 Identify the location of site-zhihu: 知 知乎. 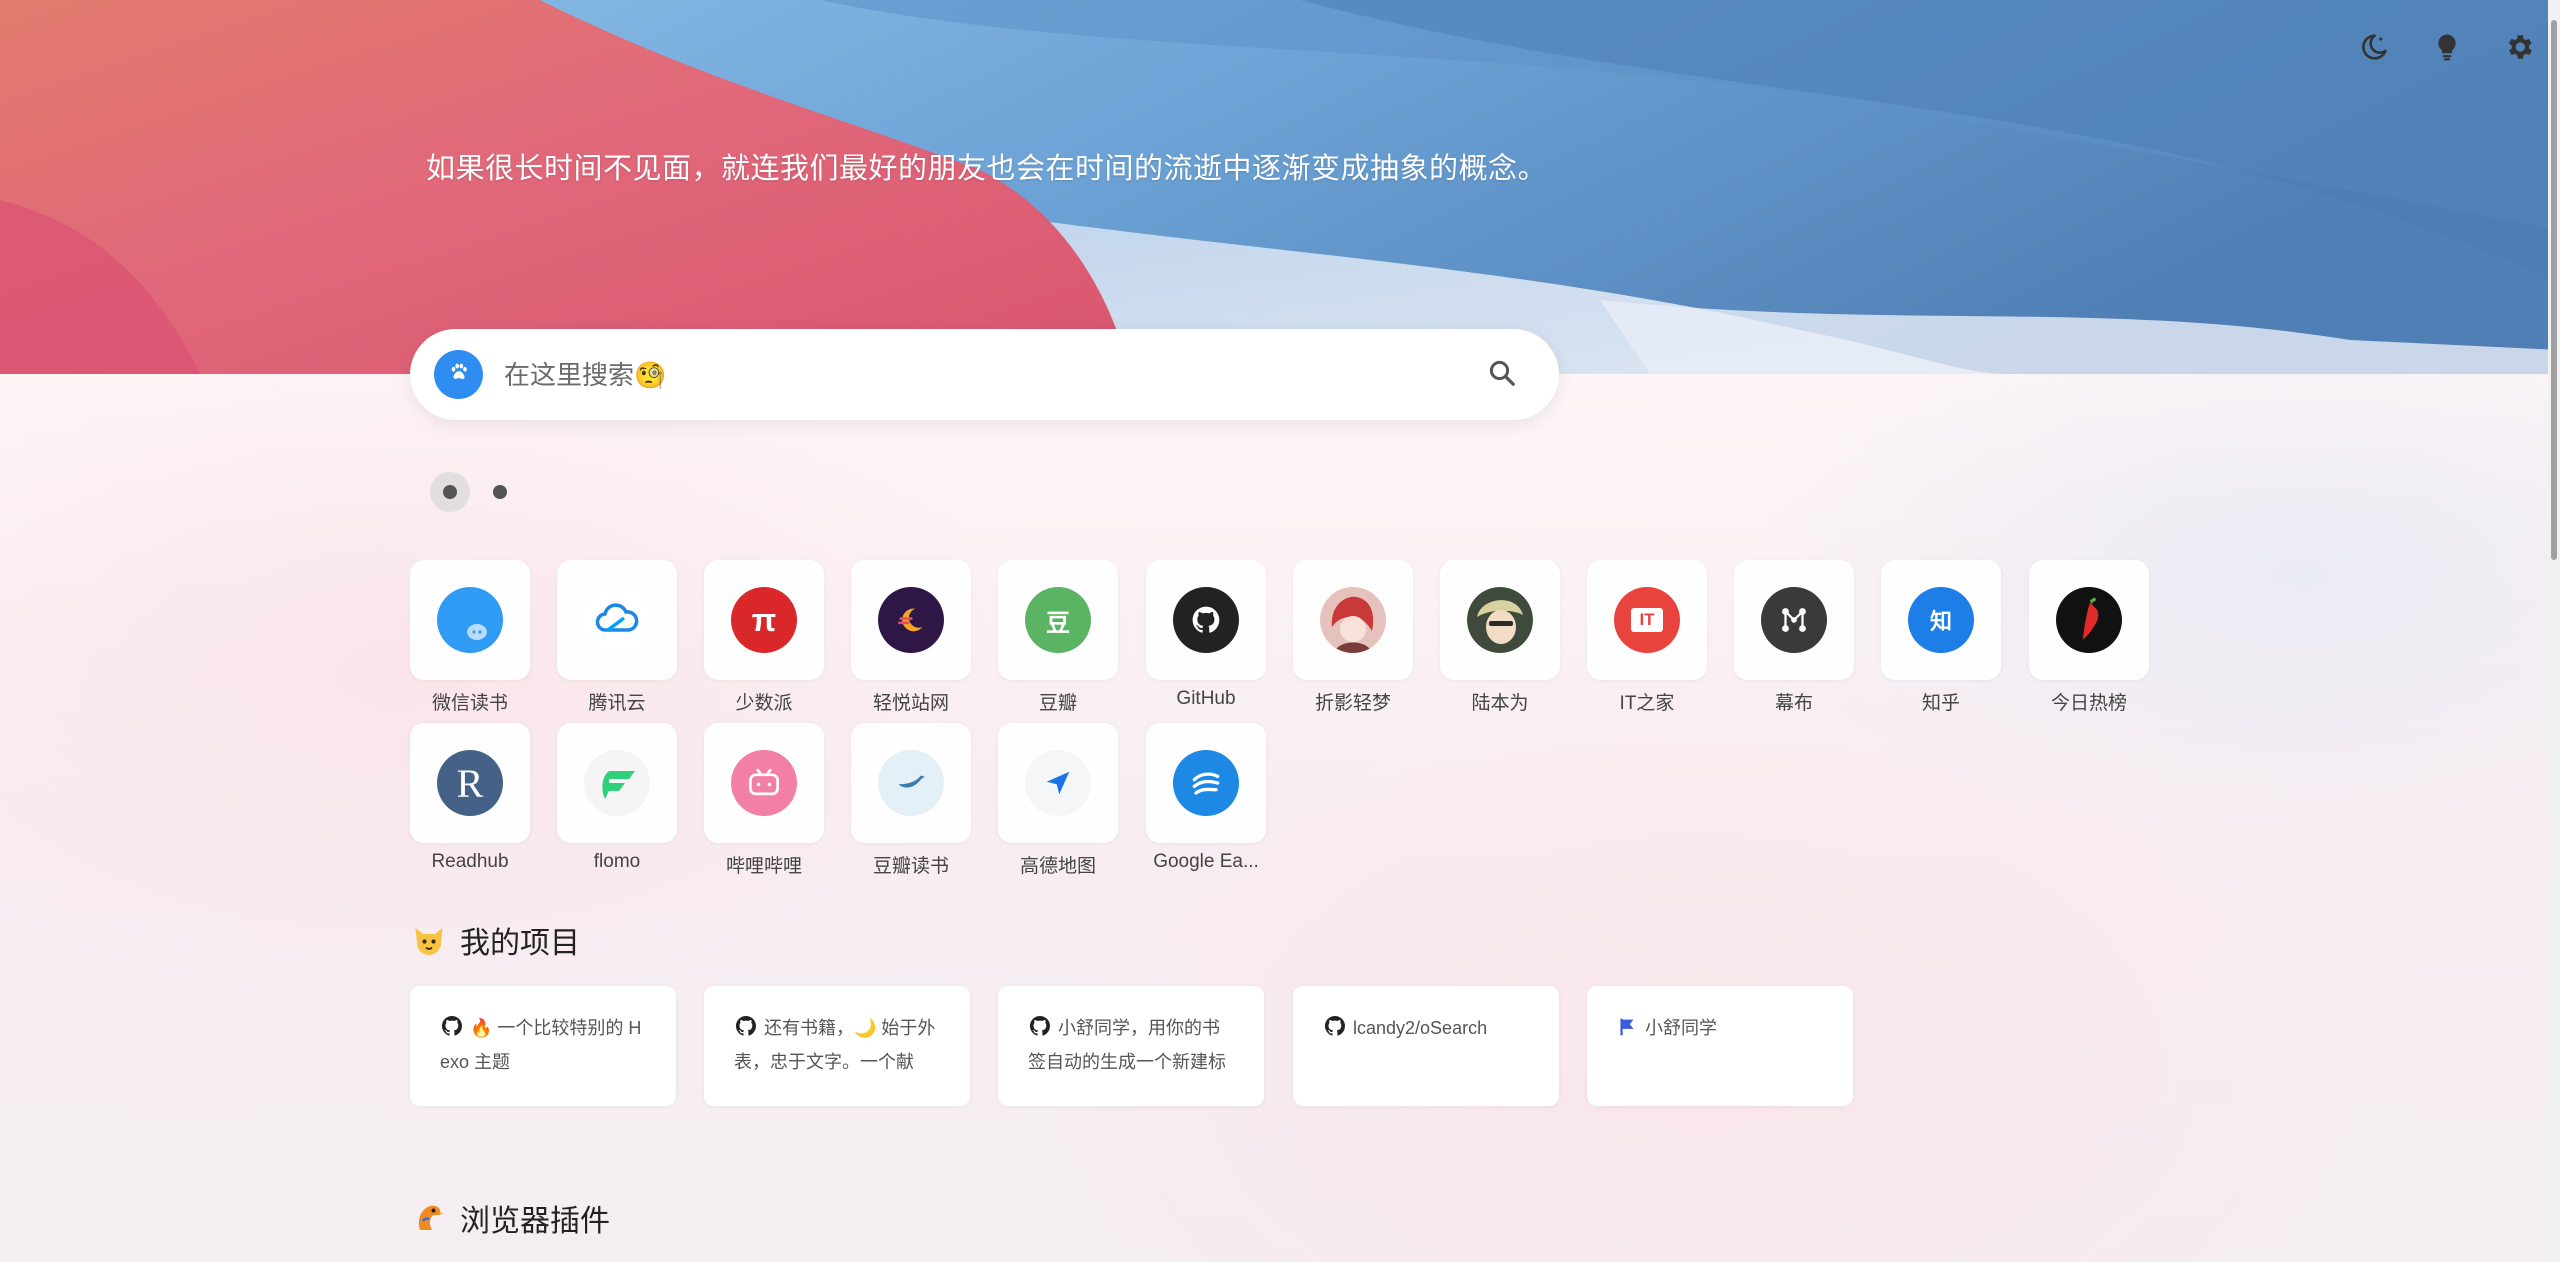
(1941, 645).